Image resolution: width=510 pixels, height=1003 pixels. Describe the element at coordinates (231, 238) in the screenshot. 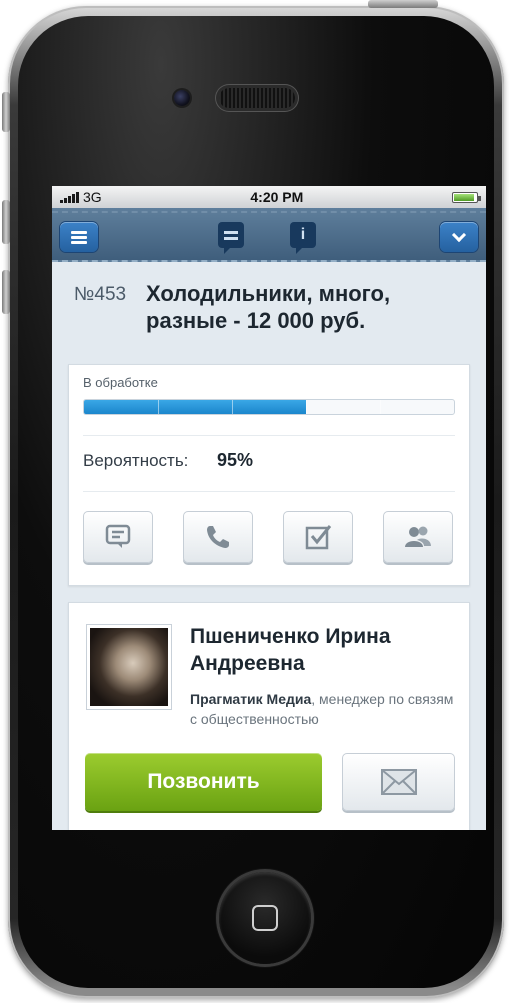

I see `note-icon` at that location.